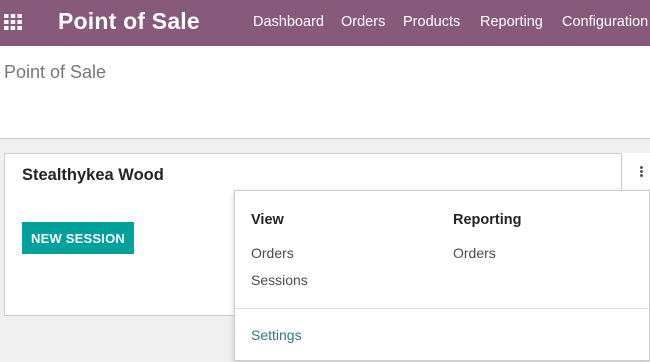 The width and height of the screenshot is (650, 362). Describe the element at coordinates (487, 220) in the screenshot. I see `reporting-heading: Reporting` at that location.